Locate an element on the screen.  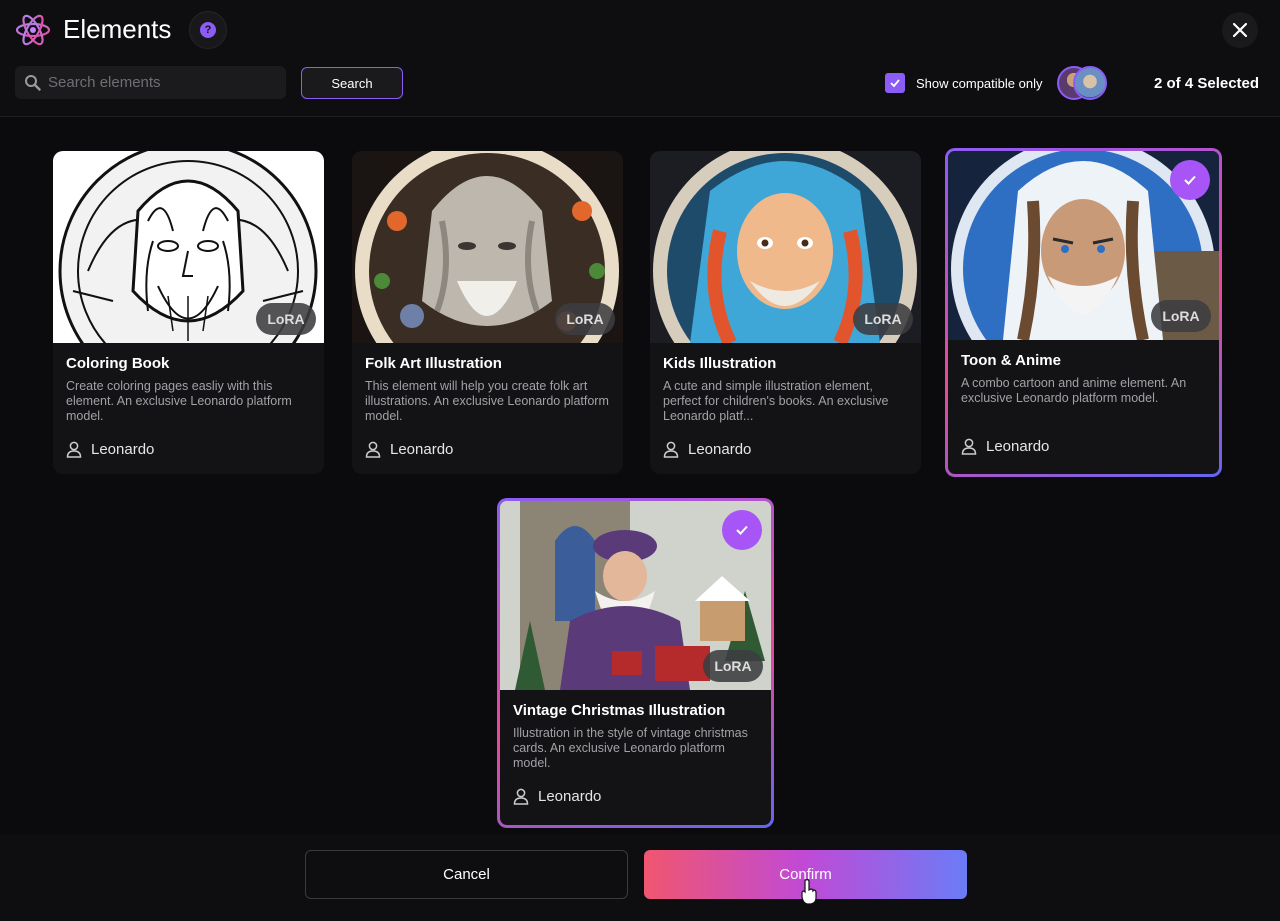
card-title: Vintage Christmas Illustration is located at coordinates (619, 710).